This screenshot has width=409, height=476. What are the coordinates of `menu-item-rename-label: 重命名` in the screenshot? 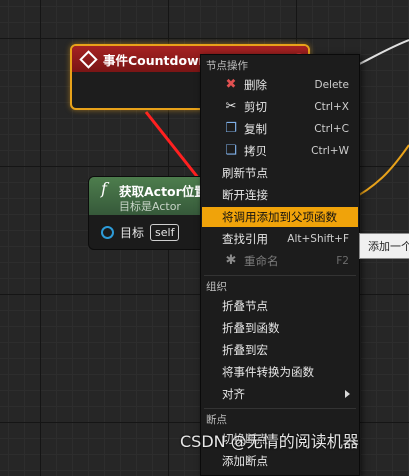 It's located at (261, 261).